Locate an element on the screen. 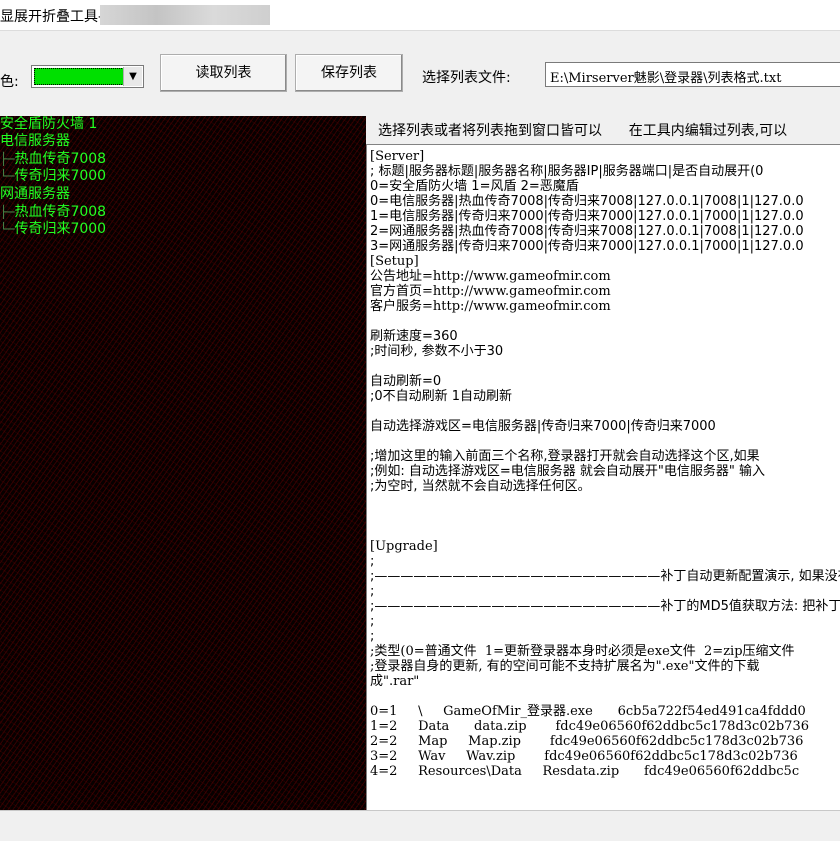  color-select: ▼ is located at coordinates (87, 76).